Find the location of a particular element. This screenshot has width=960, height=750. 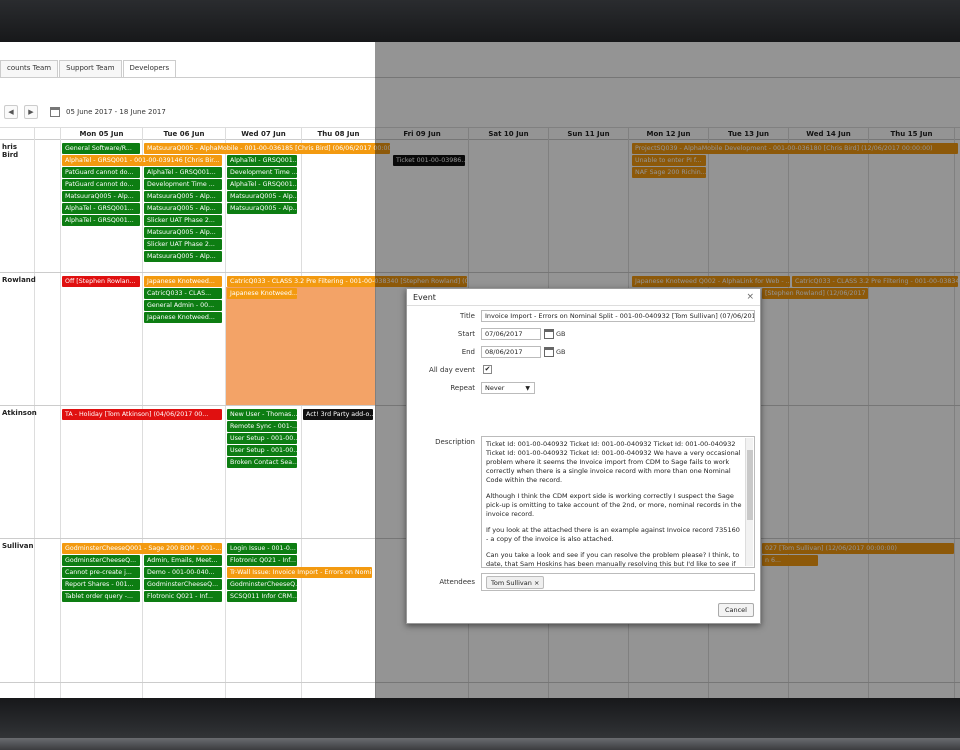

end-label: End is located at coordinates (468, 352).